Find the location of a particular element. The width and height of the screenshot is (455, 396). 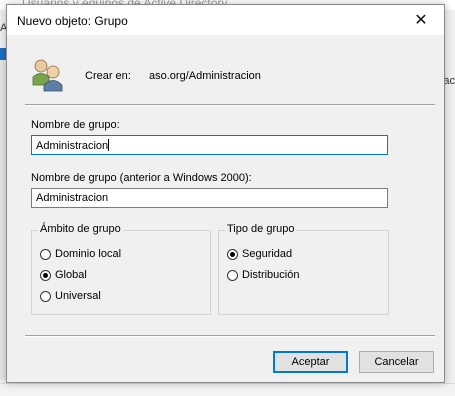

scope-universal-radio: Universal is located at coordinates (70, 296).